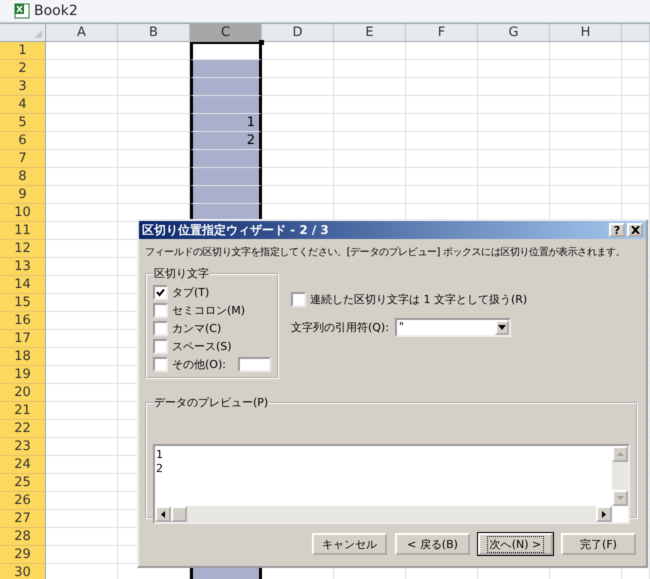  I want to click on row-header: 14, so click(23, 285).